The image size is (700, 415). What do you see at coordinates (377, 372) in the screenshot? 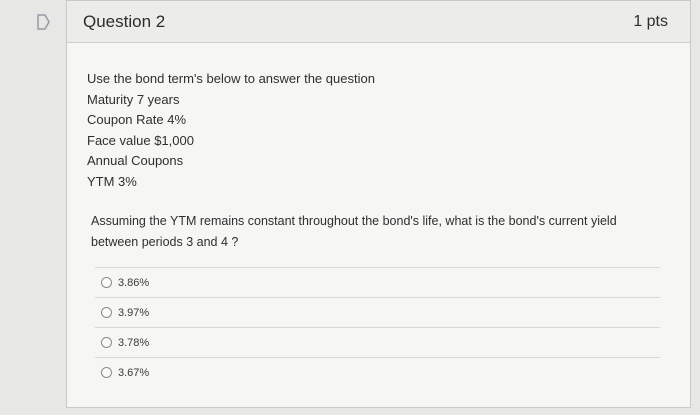
I see `answer-option: 3.67%` at bounding box center [377, 372].